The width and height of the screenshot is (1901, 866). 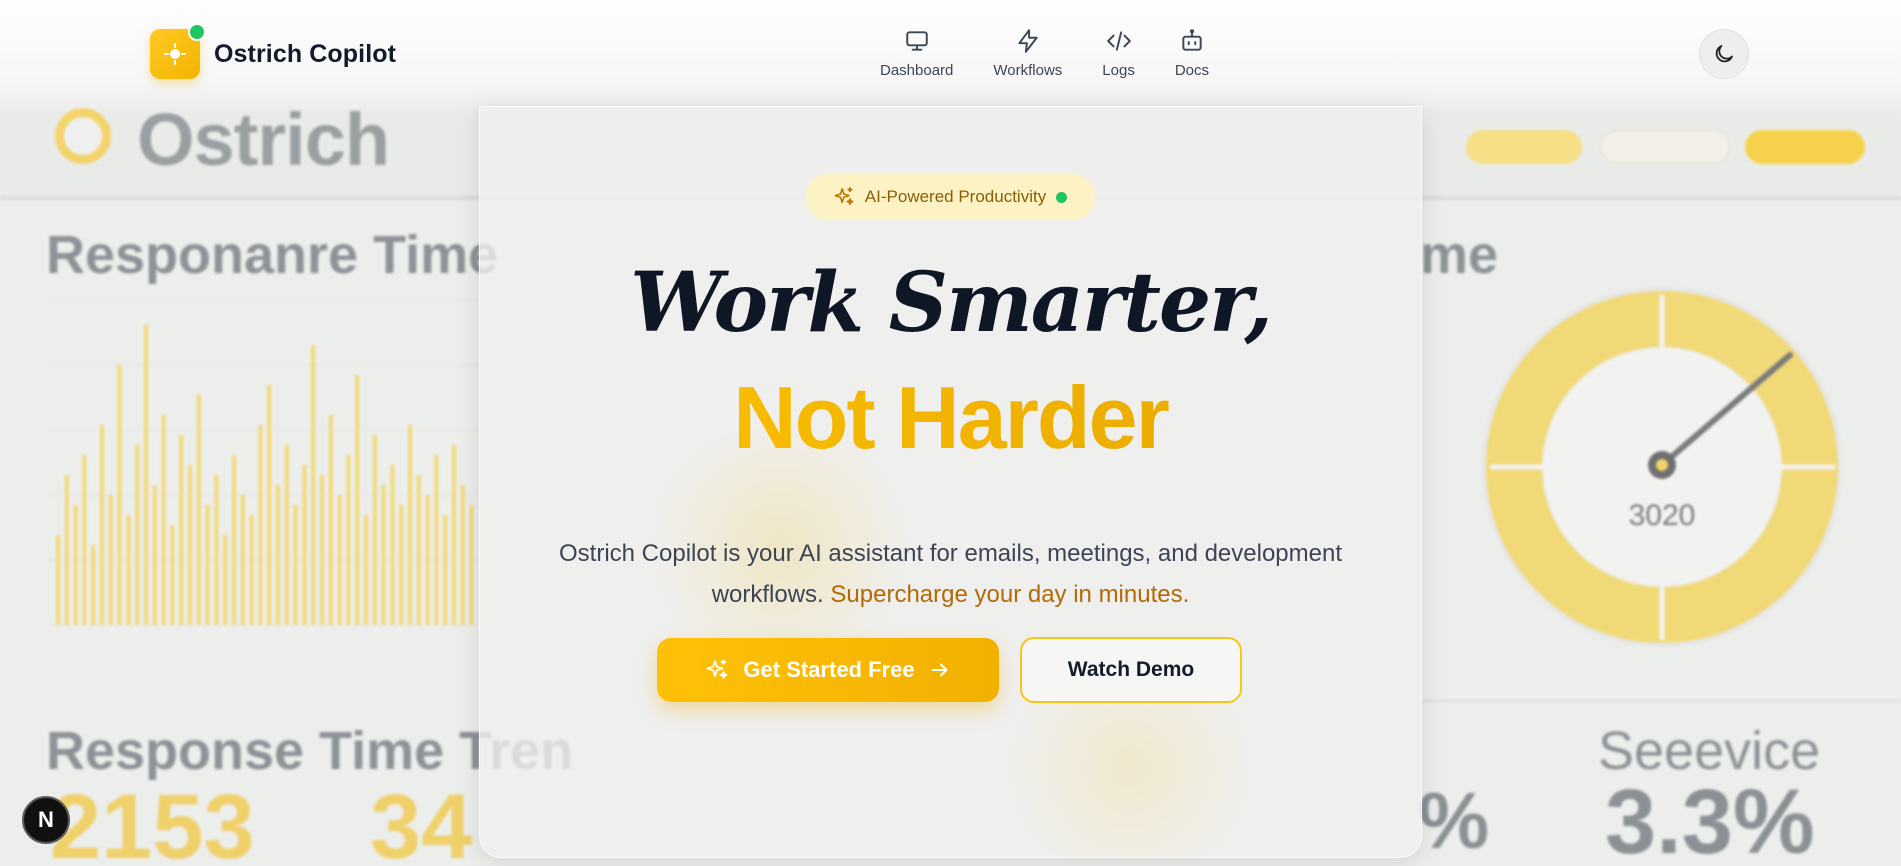 I want to click on monitor-icon, so click(x=917, y=41).